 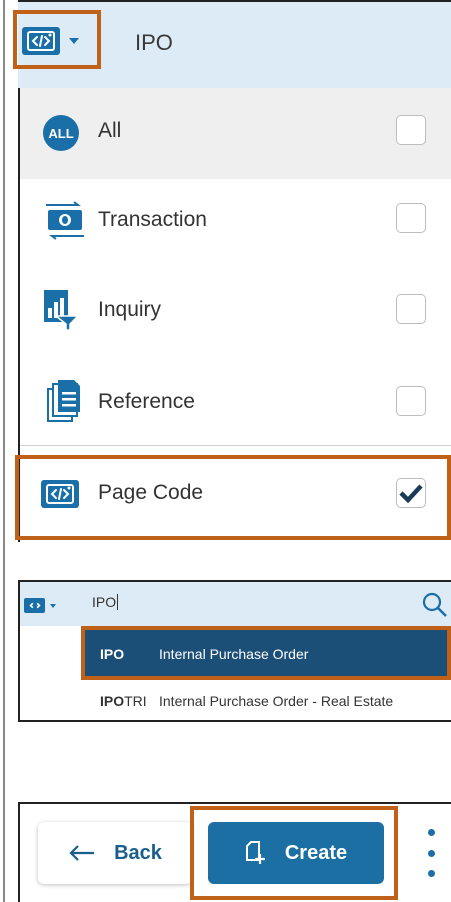 I want to click on create-highlight-box, so click(x=294, y=853).